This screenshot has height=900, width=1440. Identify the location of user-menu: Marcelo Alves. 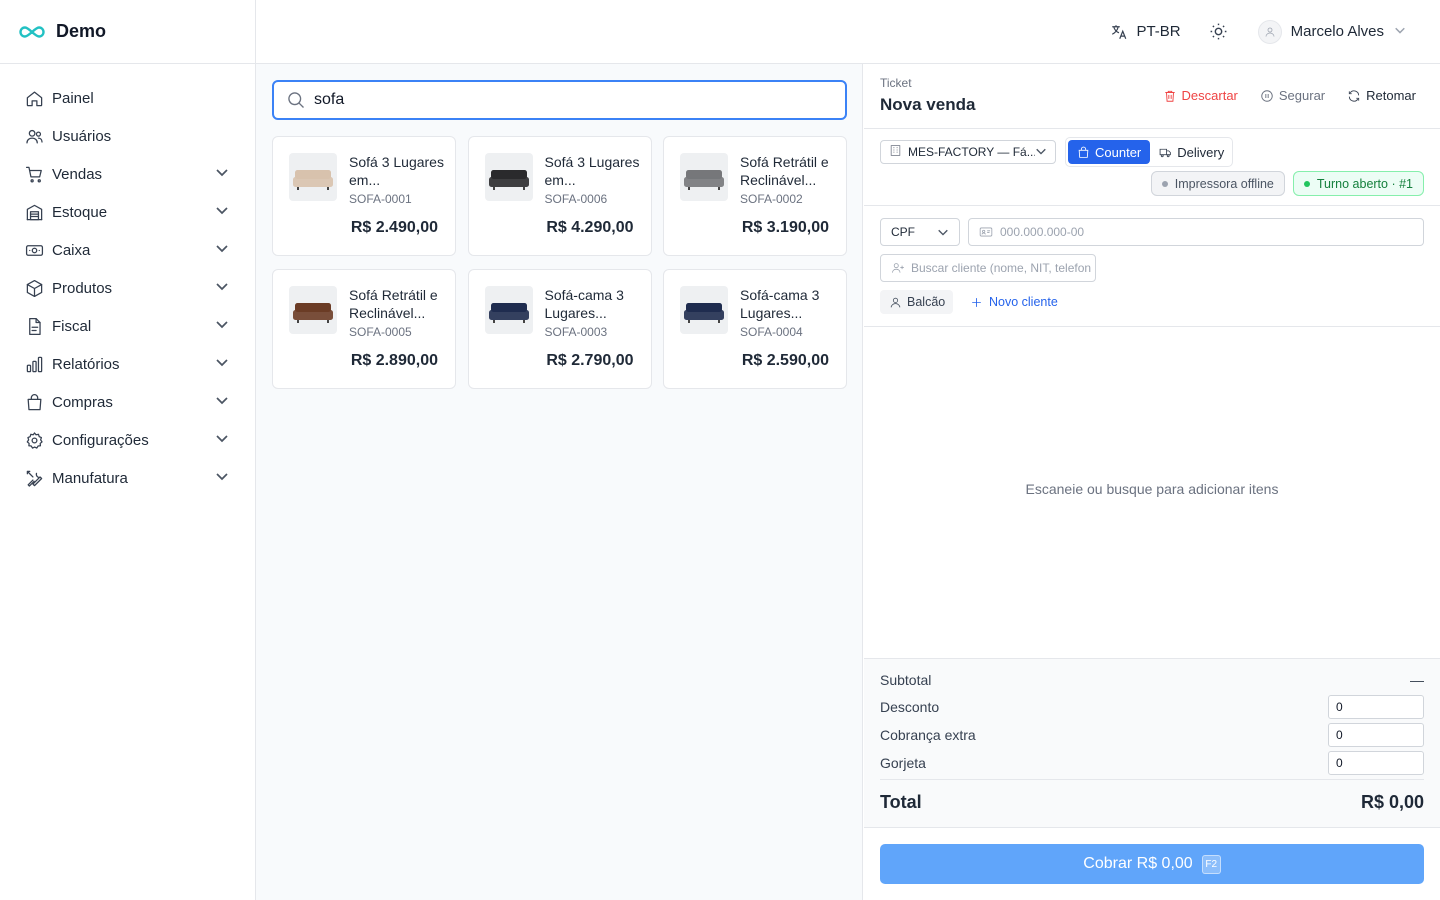
(1331, 31).